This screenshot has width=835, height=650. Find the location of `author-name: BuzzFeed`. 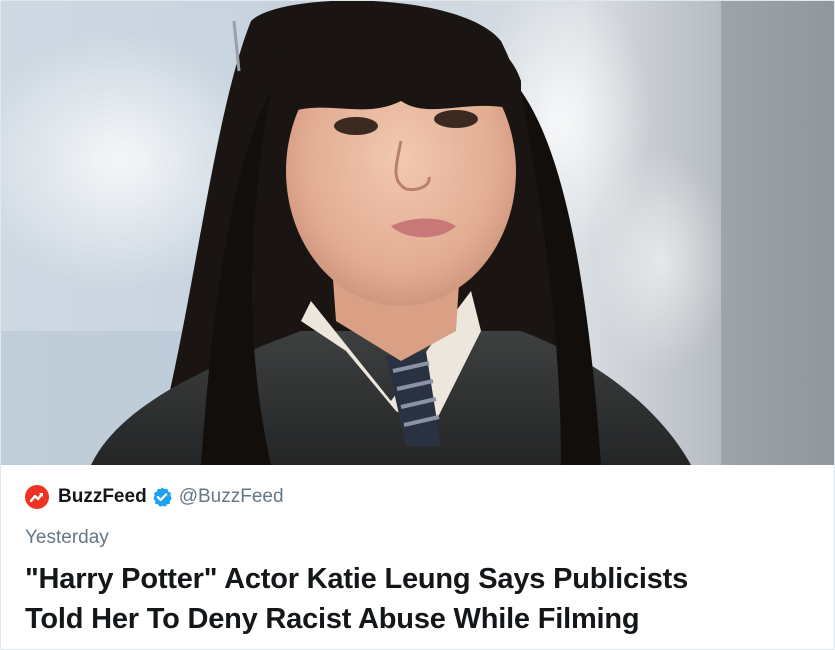

author-name: BuzzFeed is located at coordinates (102, 497).